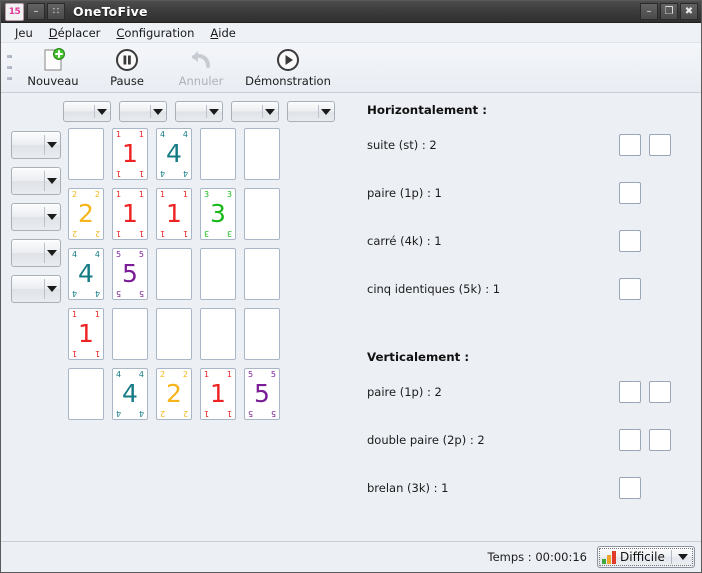  Describe the element at coordinates (351, 557) in the screenshot. I see `status-bar: Temps : 00:00:16 Difficile` at that location.